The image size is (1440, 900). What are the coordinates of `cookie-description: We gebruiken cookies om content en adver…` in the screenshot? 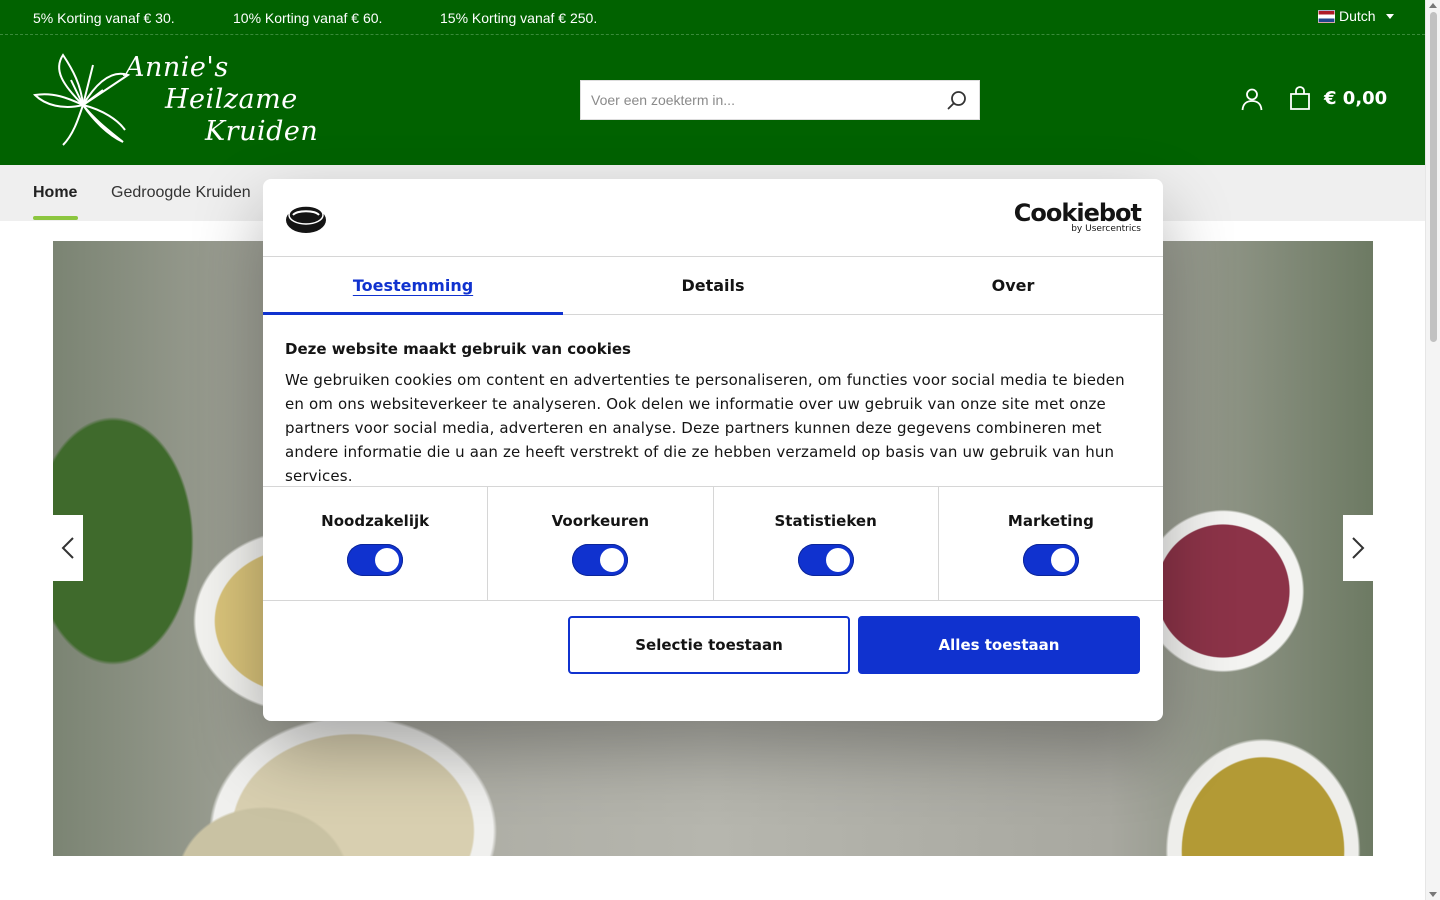 It's located at (705, 428).